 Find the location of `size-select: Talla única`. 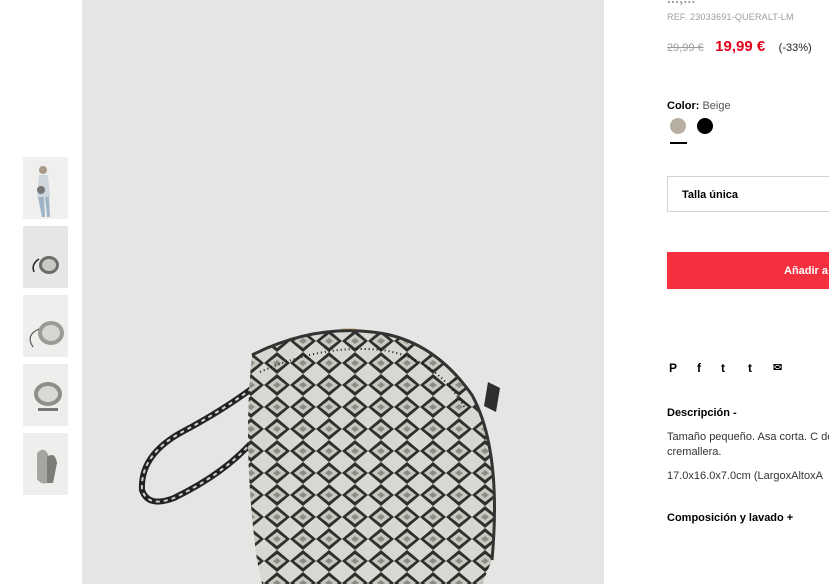

size-select: Talla única is located at coordinates (748, 194).